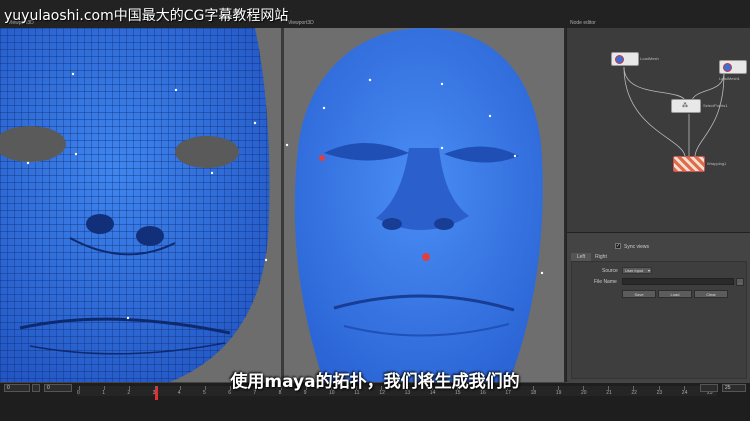 The height and width of the screenshot is (421, 750). What do you see at coordinates (675, 294) in the screenshot?
I see `load-button: Load` at bounding box center [675, 294].